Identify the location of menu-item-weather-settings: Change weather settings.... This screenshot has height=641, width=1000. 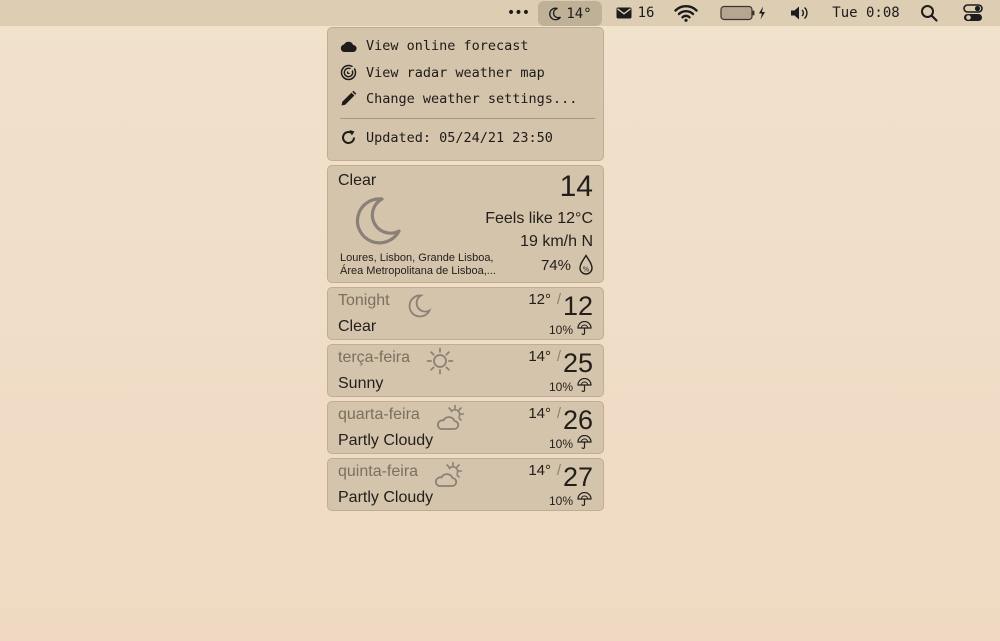
(458, 98).